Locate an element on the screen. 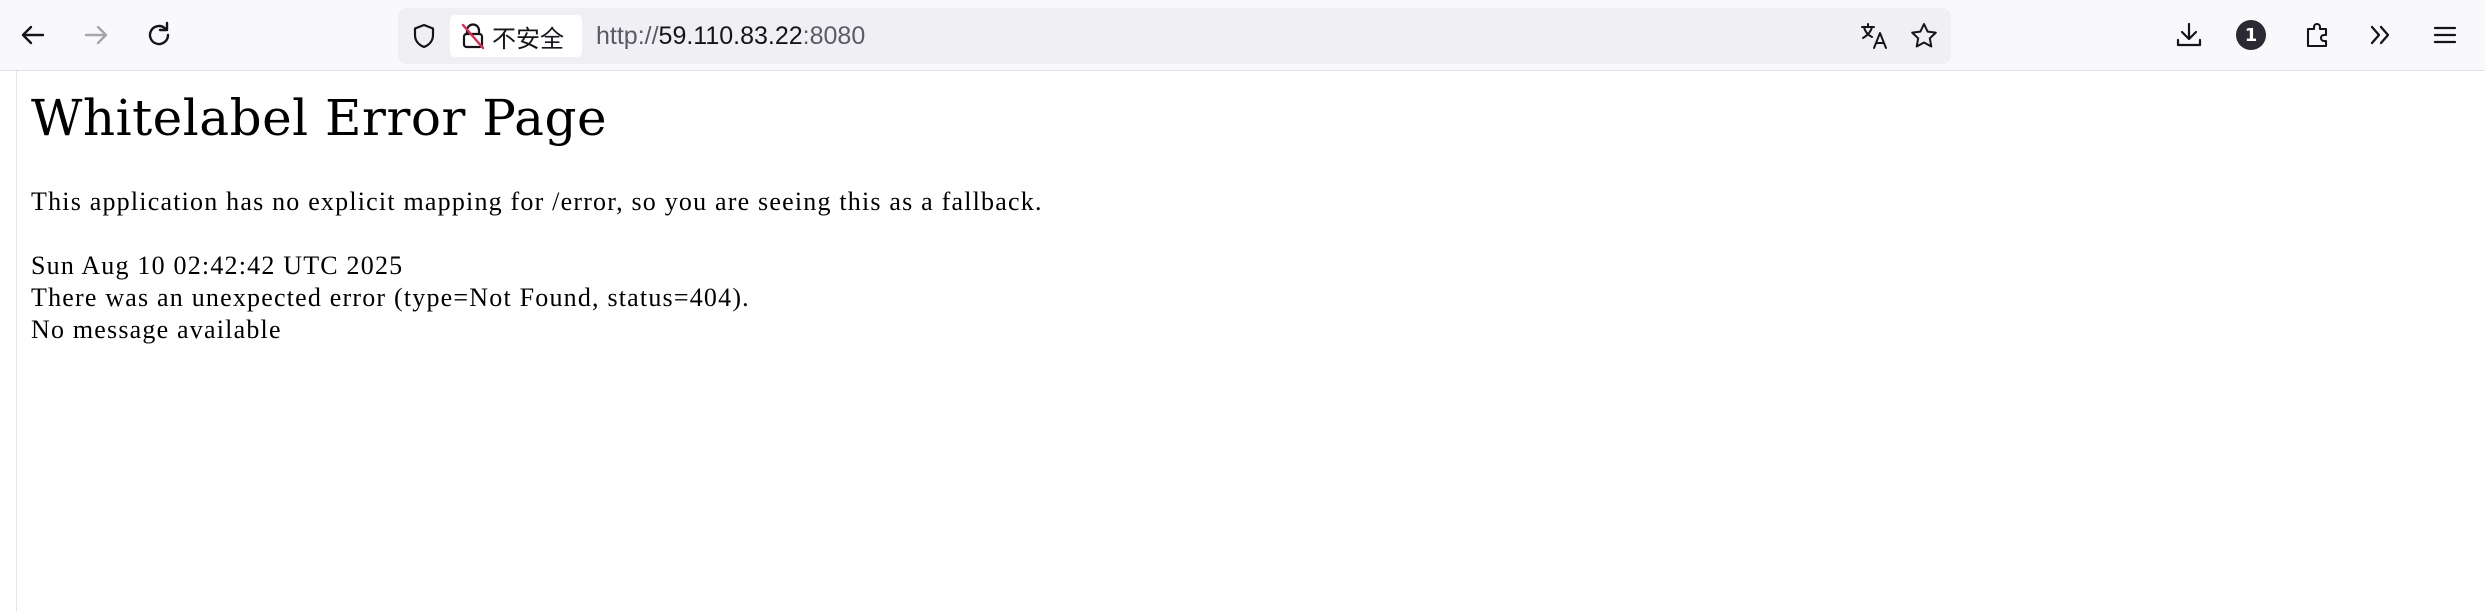  error-timestamp: Sun Aug 10 02:42:42 UTC 2025 is located at coordinates (217, 265).